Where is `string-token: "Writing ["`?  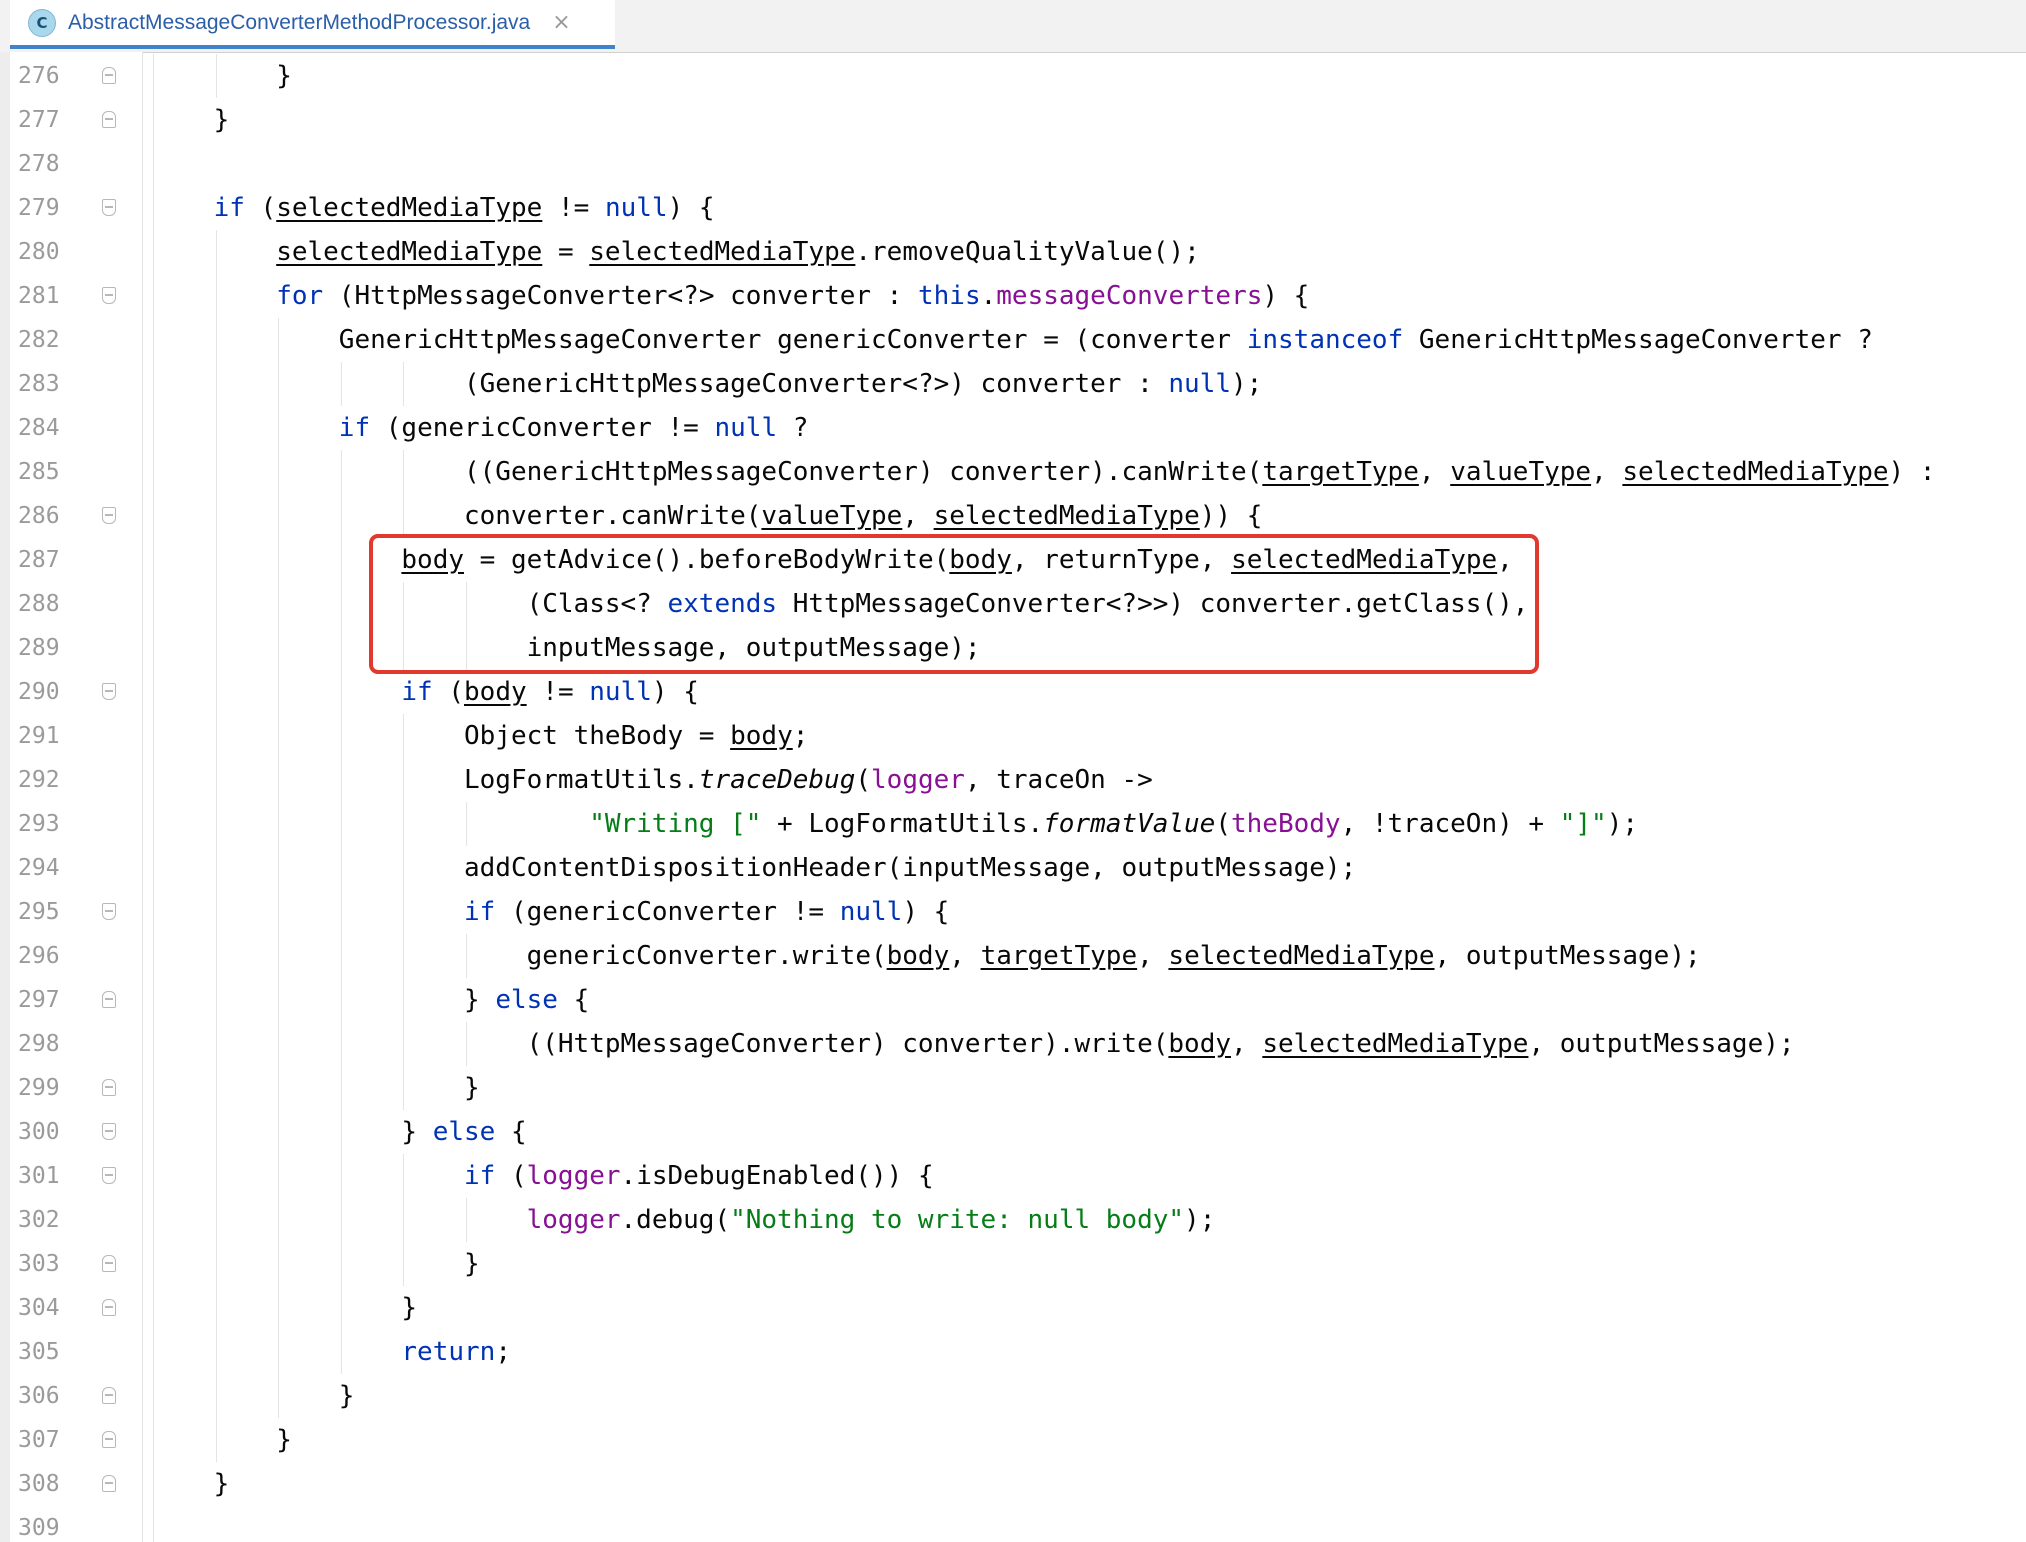
string-token: "Writing [" is located at coordinates (675, 824).